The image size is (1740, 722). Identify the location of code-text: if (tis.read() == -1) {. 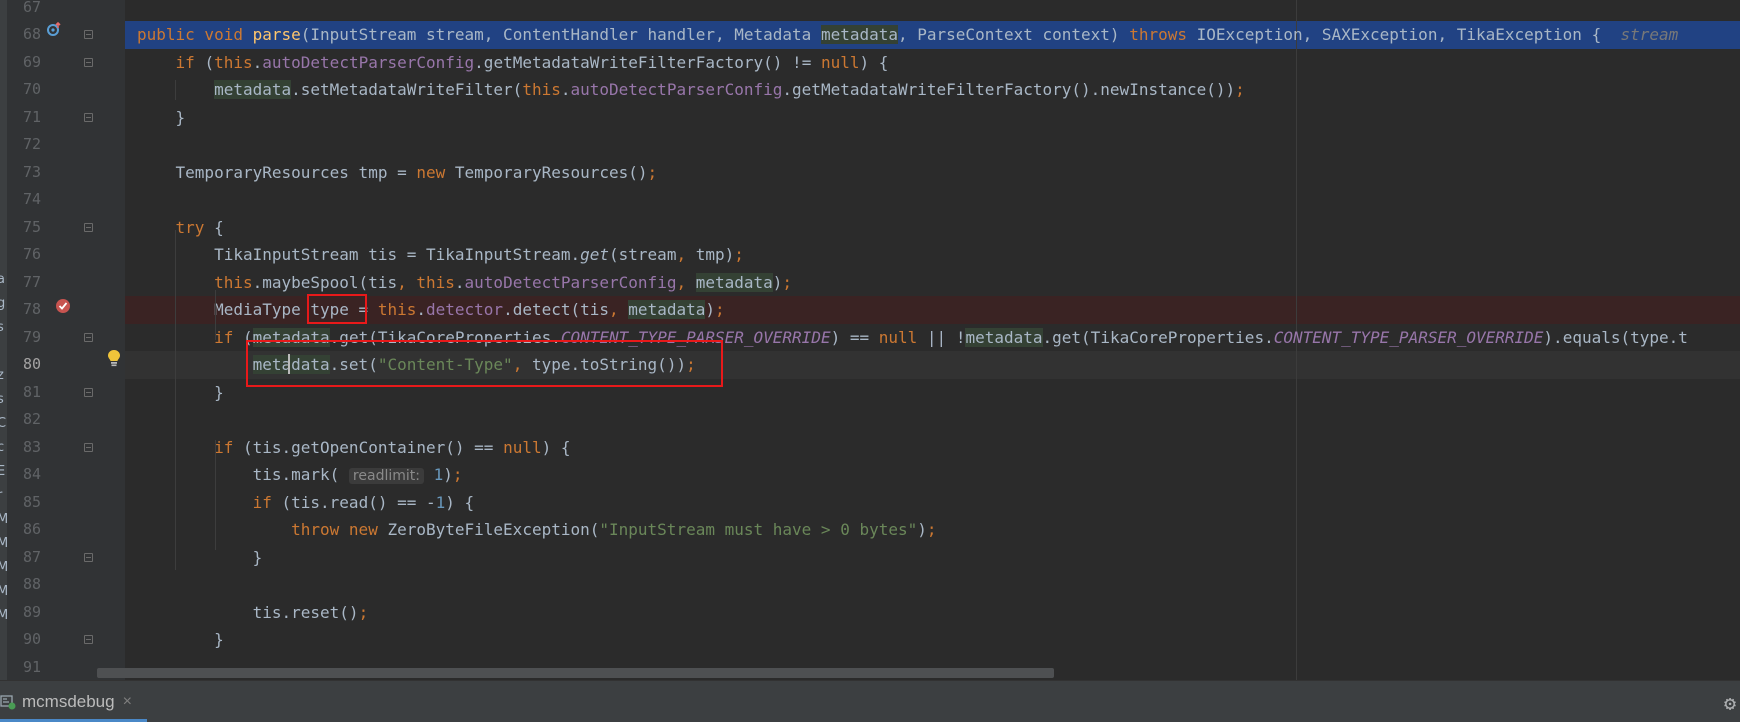
(306, 503).